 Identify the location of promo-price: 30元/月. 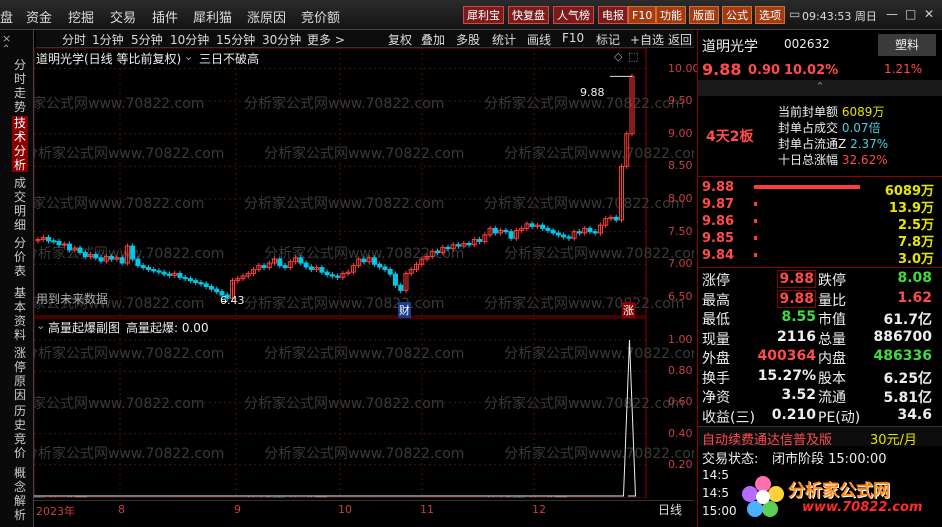
(893, 438).